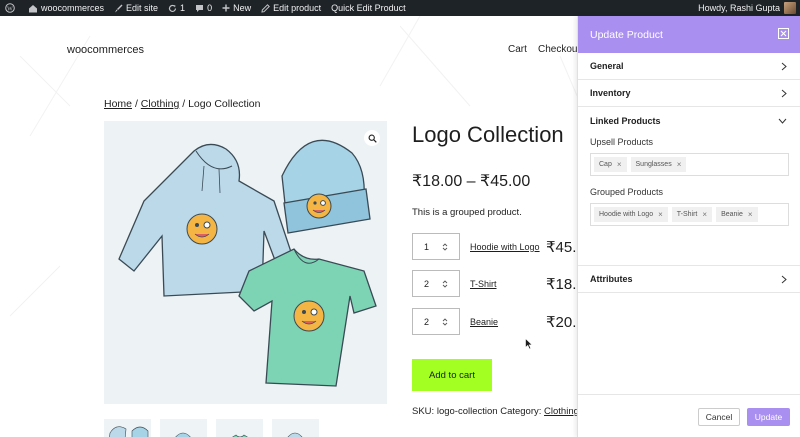  I want to click on admin-updates: 1, so click(176, 8).